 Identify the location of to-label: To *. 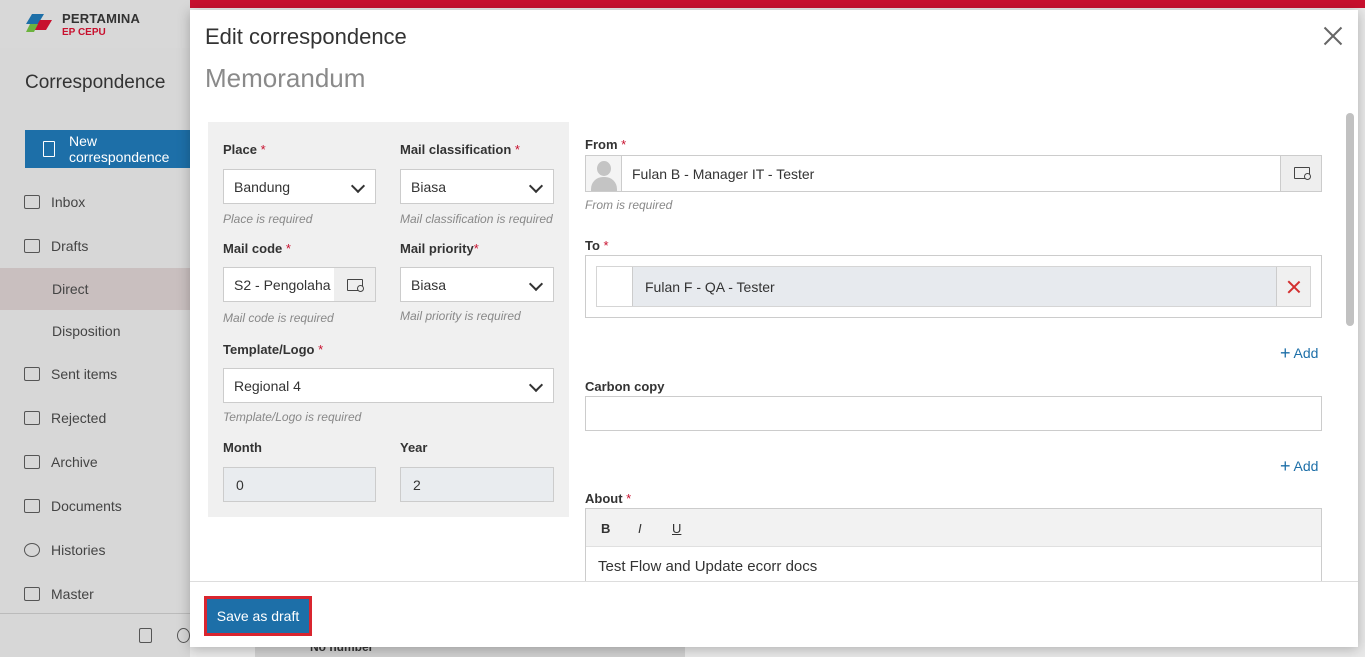
(597, 245).